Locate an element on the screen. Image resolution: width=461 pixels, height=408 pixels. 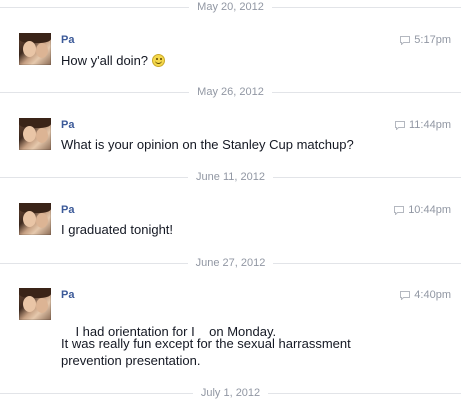
divider-date: June 27, 2012 is located at coordinates (230, 263).